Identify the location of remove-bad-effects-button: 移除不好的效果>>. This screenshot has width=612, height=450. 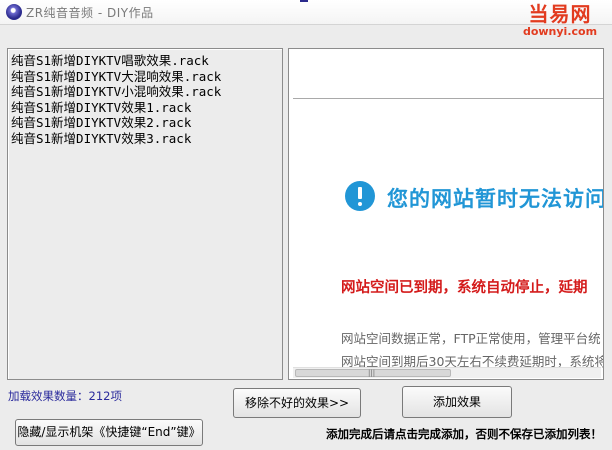
(297, 403).